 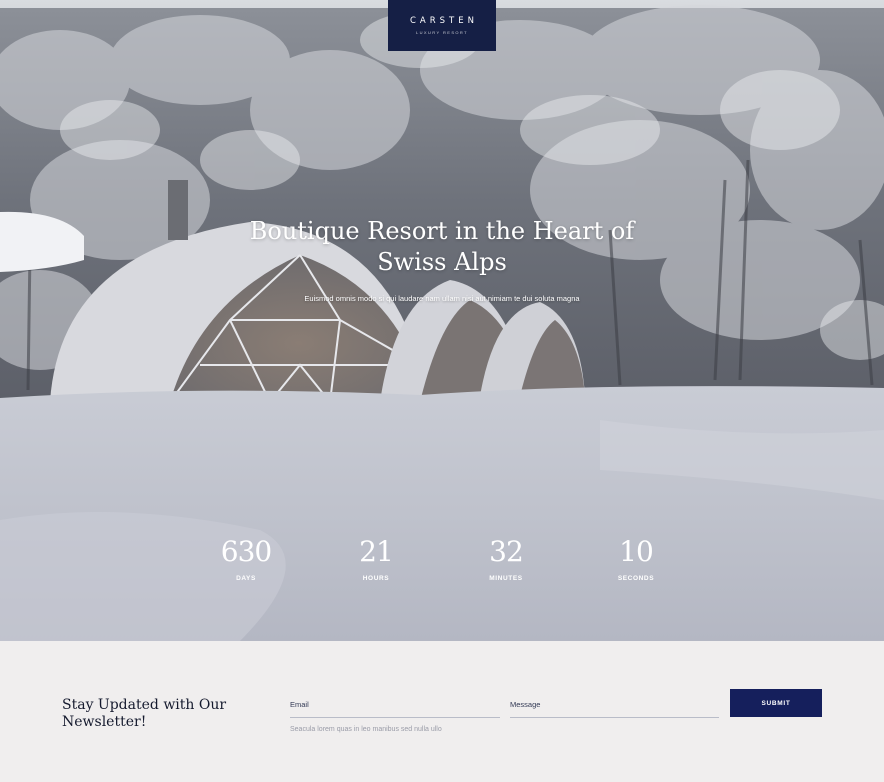 I want to click on countdown-seconds-value: 10, so click(x=636, y=551).